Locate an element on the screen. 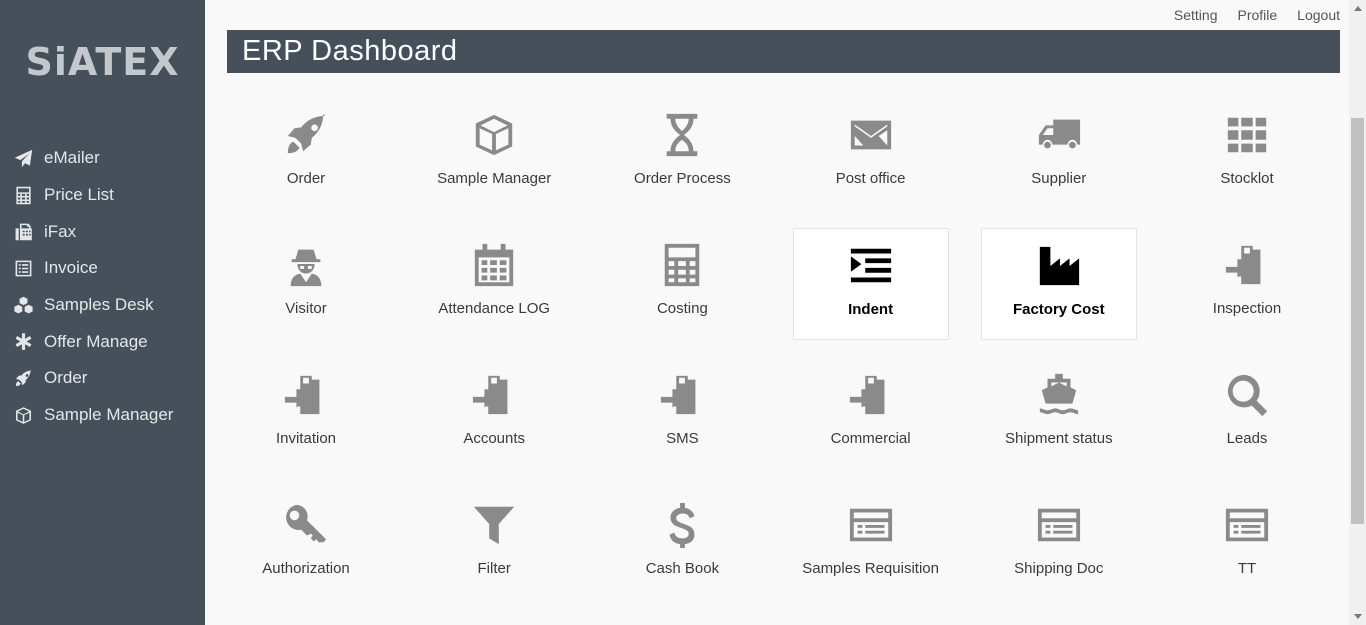 This screenshot has width=1366, height=625. rocket-icon is located at coordinates (23, 378).